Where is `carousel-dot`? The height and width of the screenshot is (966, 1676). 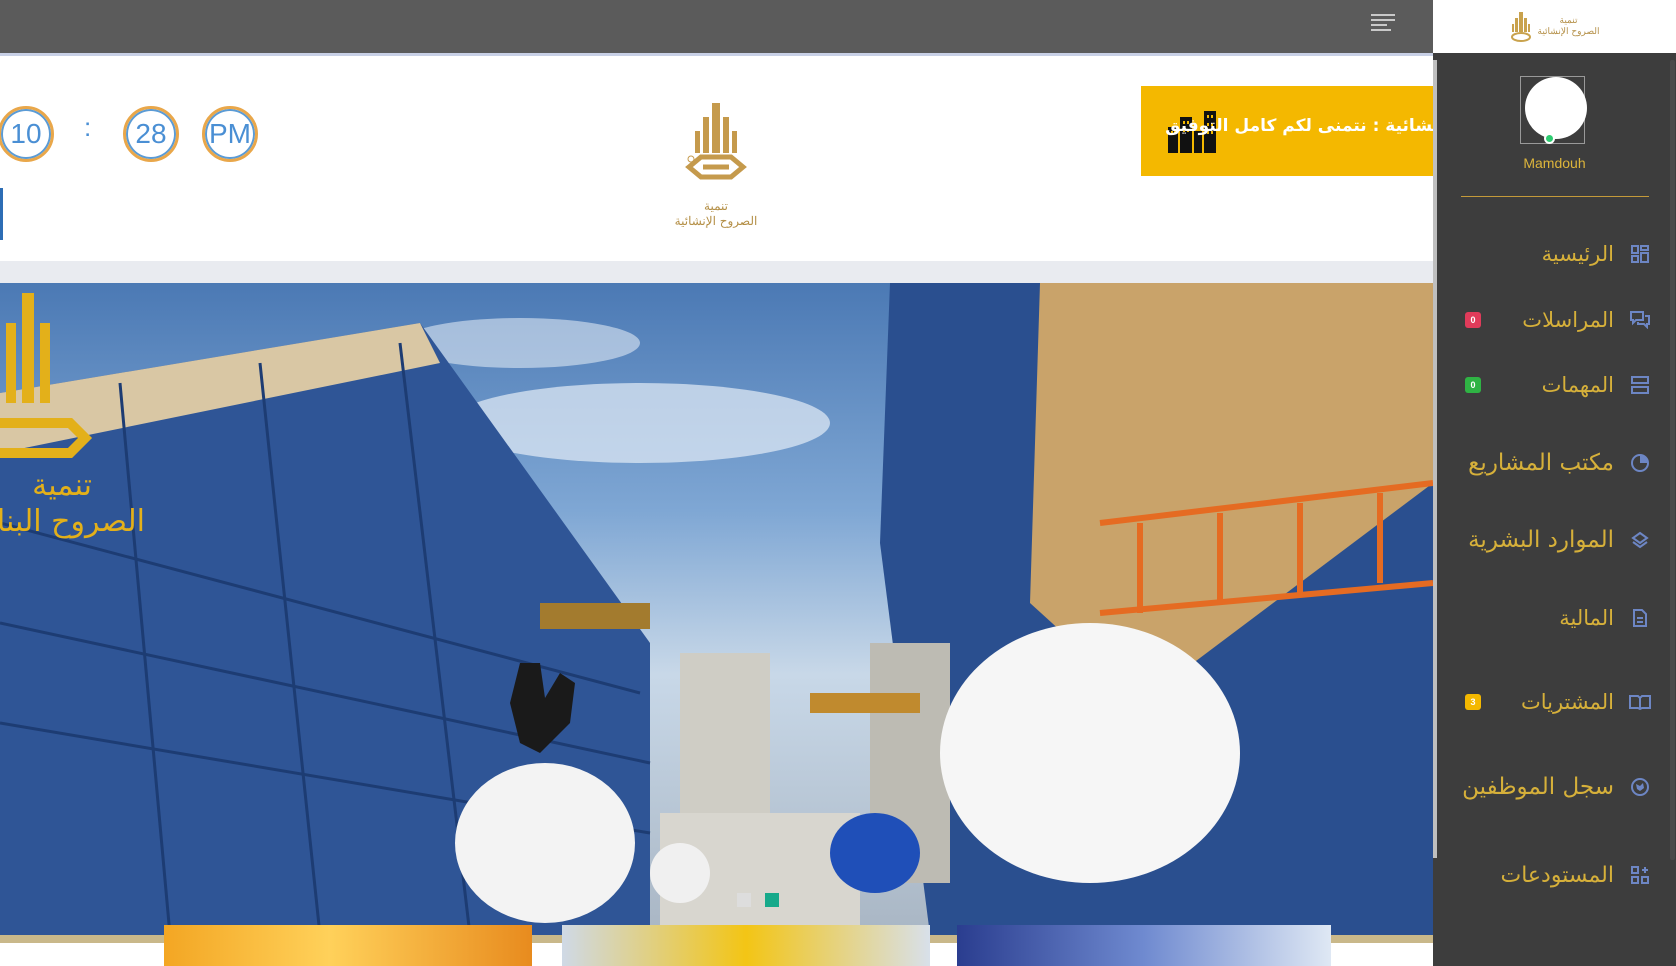
carousel-dot is located at coordinates (744, 900).